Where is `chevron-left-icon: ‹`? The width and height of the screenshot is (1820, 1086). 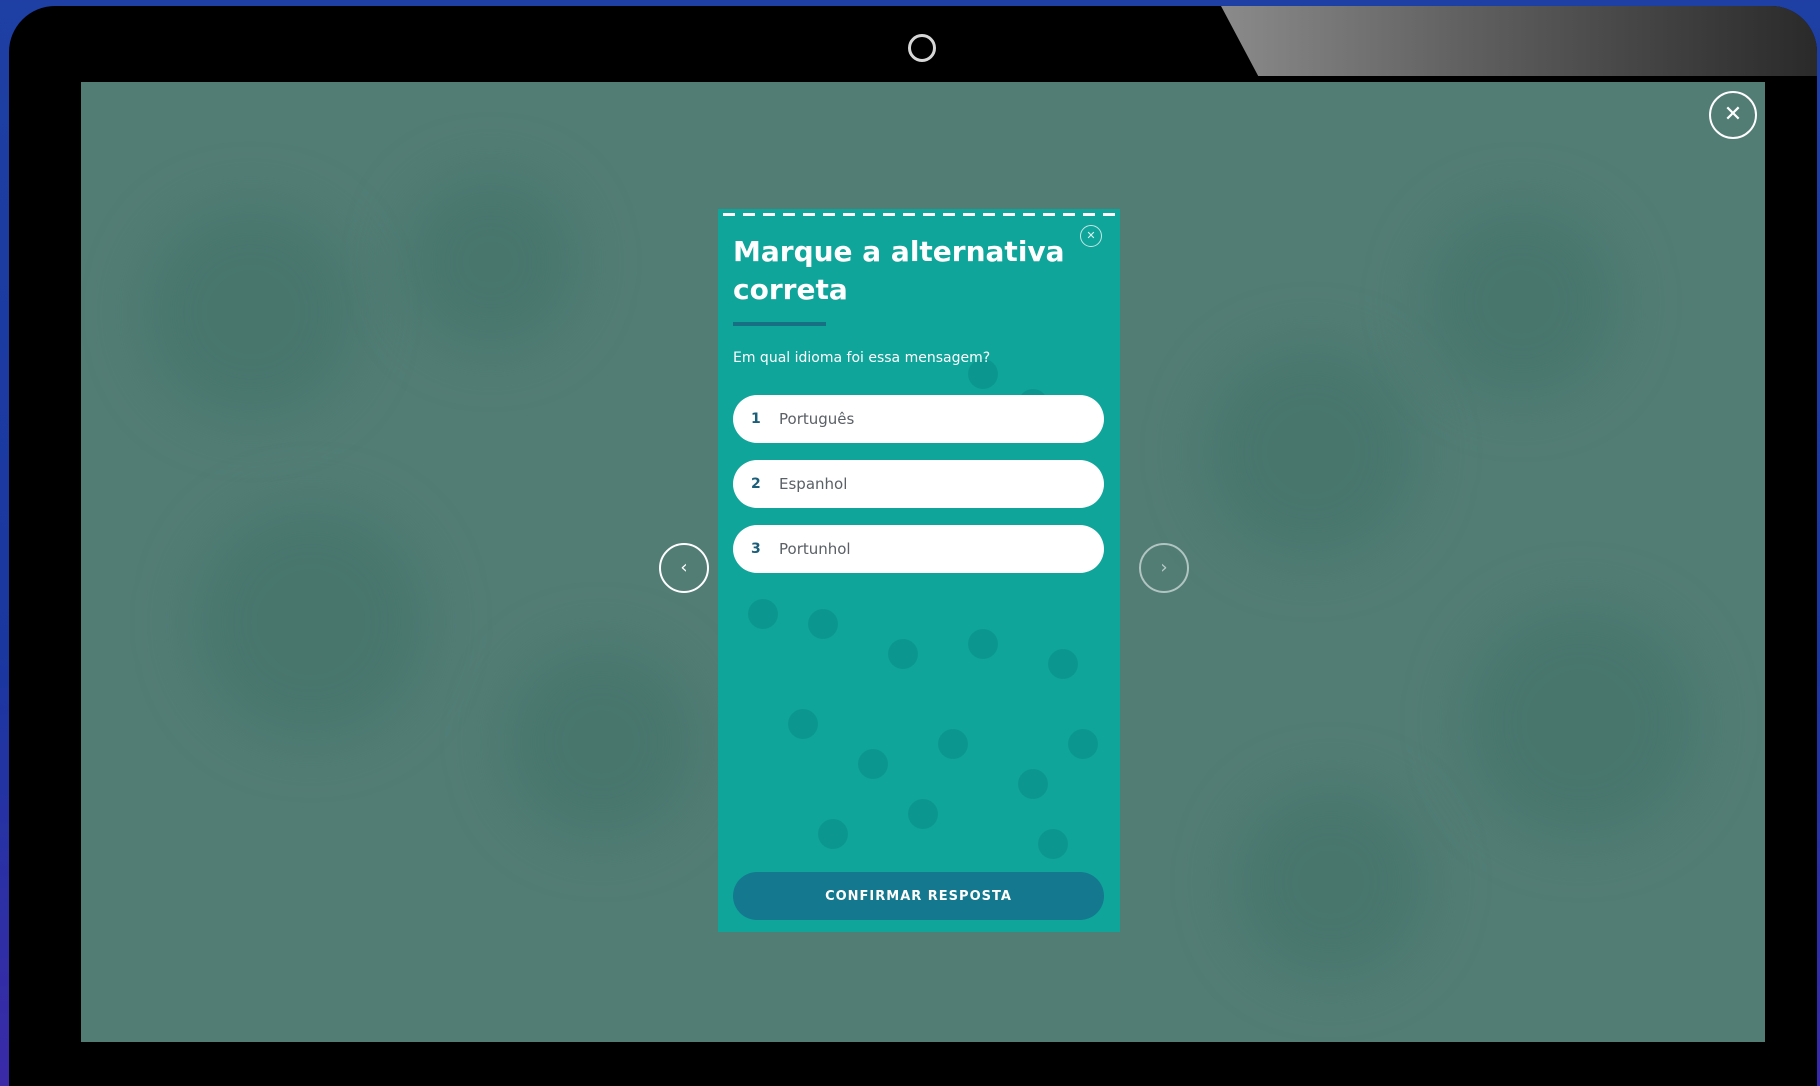 chevron-left-icon: ‹ is located at coordinates (684, 567).